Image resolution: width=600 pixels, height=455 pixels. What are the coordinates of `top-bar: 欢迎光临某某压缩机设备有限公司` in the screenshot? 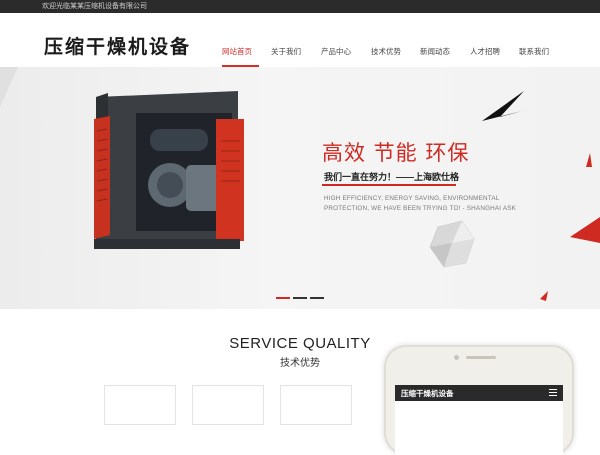 It's located at (300, 6).